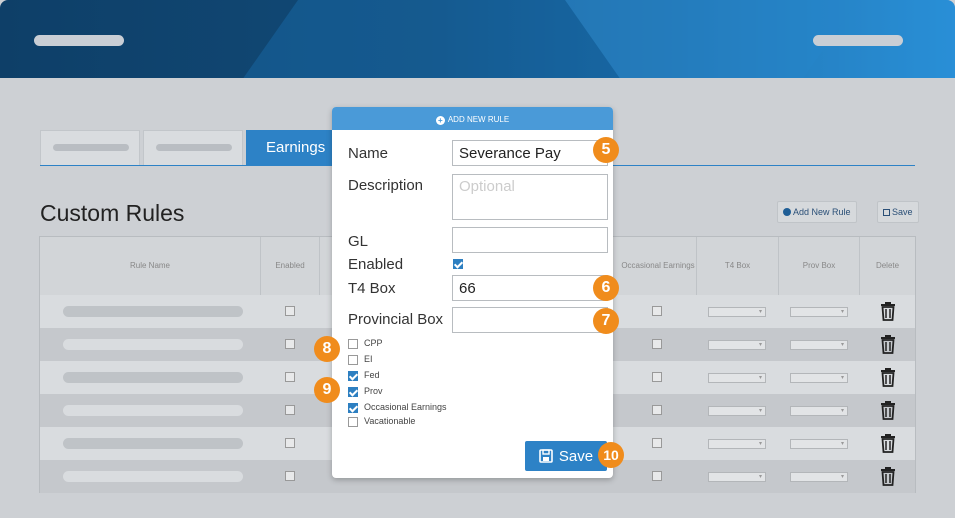 Image resolution: width=955 pixels, height=518 pixels. Describe the element at coordinates (611, 455) in the screenshot. I see `step-badge: 10` at that location.